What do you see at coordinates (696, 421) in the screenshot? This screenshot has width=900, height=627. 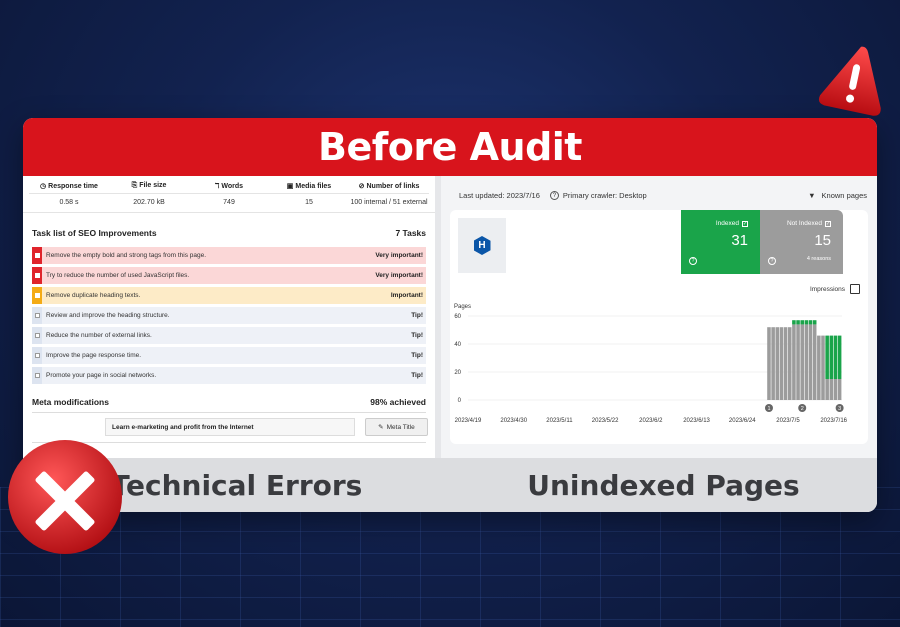 I see `x-tick-label: 2023/6/13` at bounding box center [696, 421].